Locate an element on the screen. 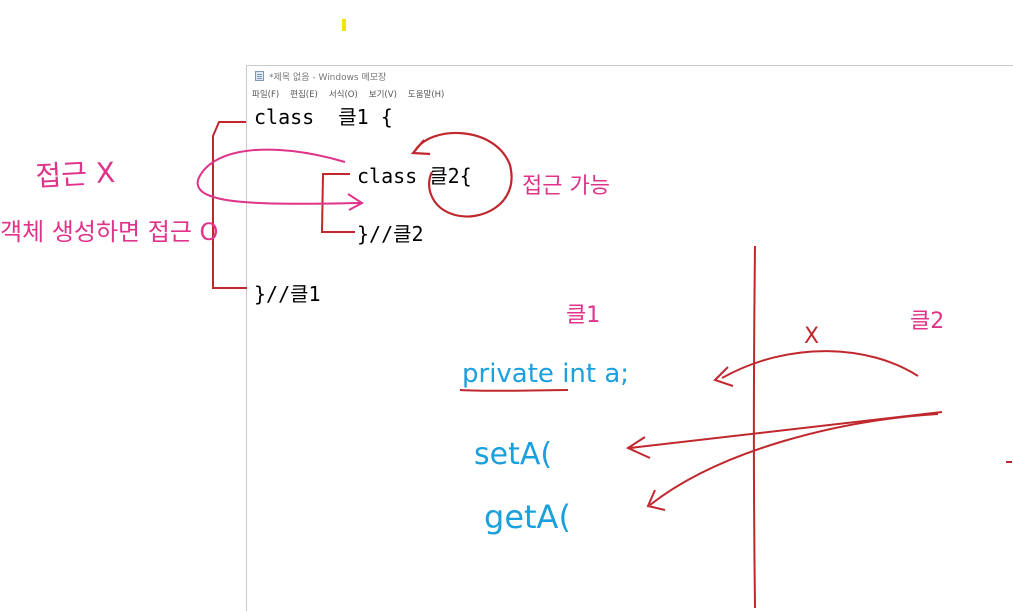 This screenshot has width=1013, height=612. note-object-access: 객체 생성하면 접근 O is located at coordinates (109, 232).